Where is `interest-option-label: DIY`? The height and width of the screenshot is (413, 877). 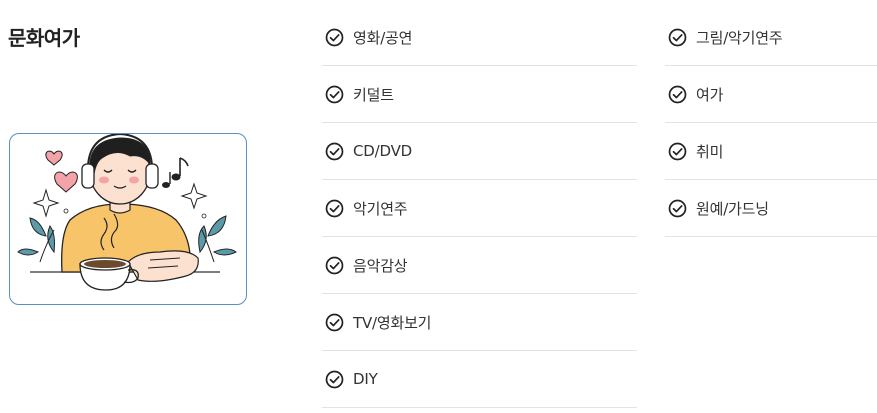 interest-option-label: DIY is located at coordinates (365, 379).